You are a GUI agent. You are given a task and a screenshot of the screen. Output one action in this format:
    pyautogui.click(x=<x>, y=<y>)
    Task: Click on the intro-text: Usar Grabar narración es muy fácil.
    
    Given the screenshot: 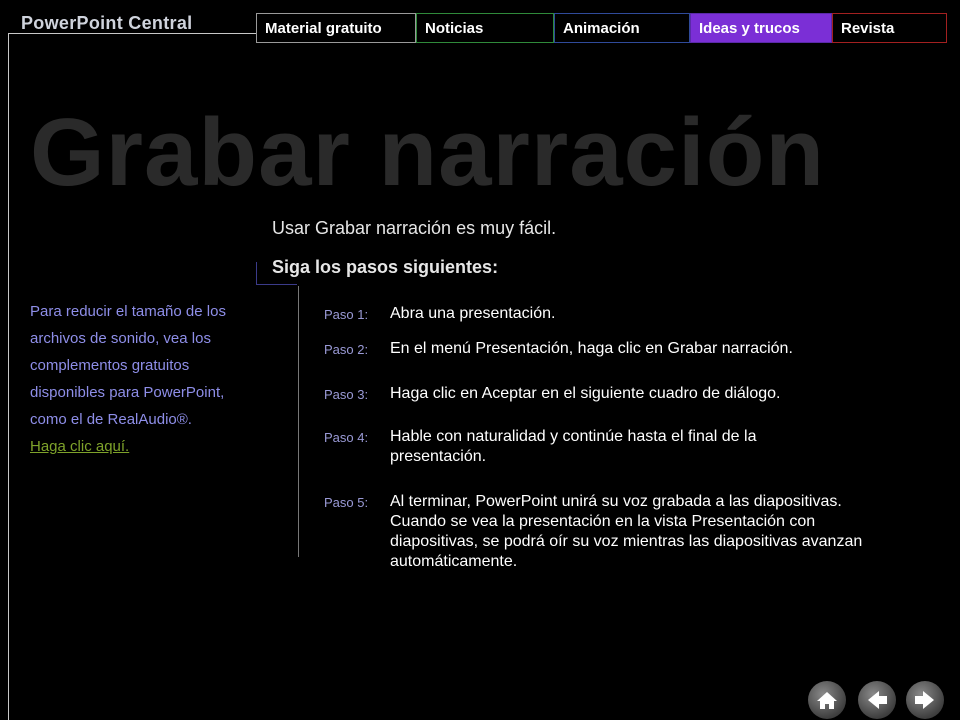 What is the action you would take?
    pyautogui.click(x=414, y=228)
    